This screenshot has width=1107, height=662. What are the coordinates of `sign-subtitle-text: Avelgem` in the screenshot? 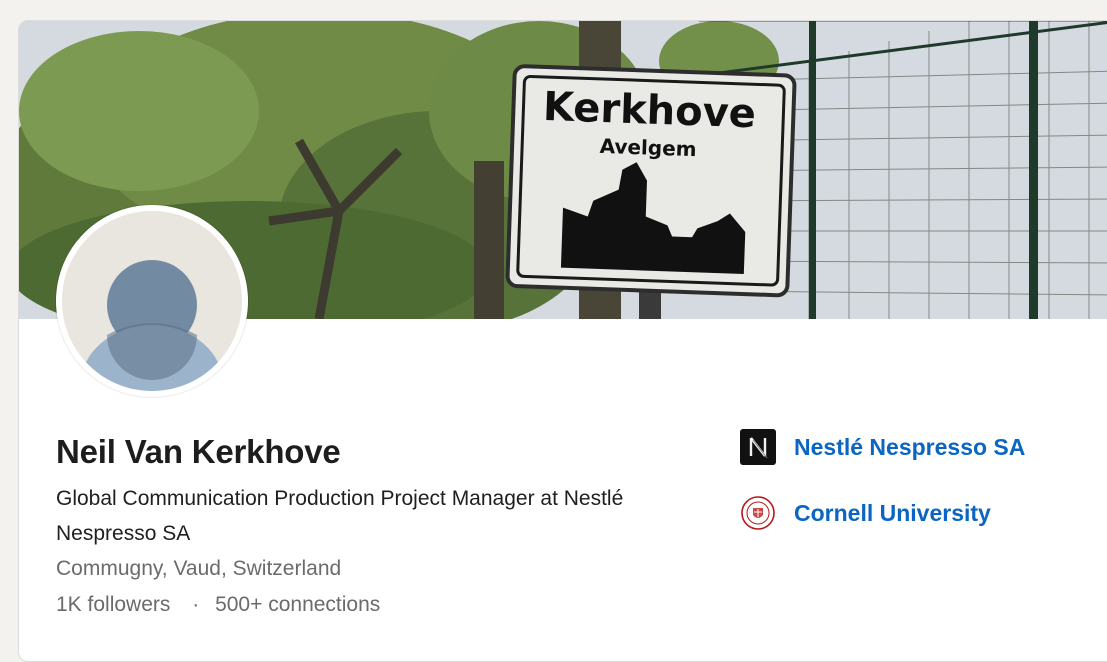 It's located at (648, 147).